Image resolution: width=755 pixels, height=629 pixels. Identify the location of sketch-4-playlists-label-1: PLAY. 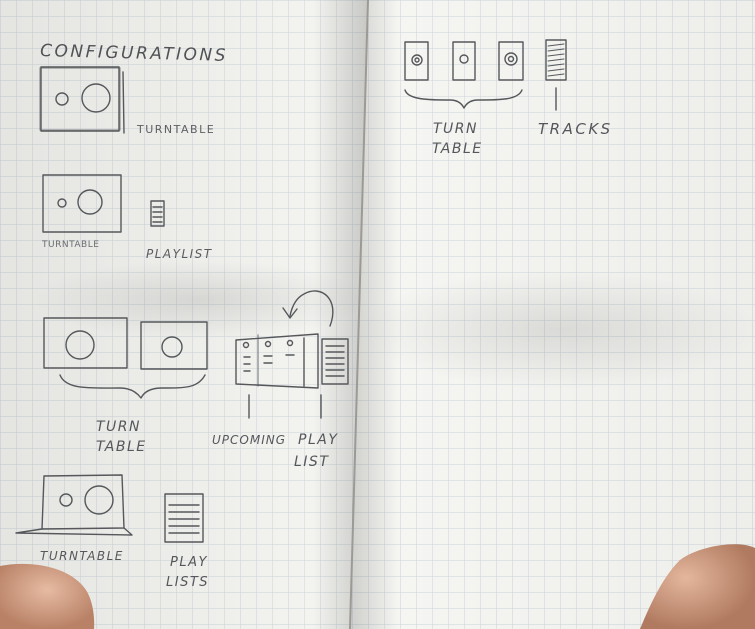
(189, 562).